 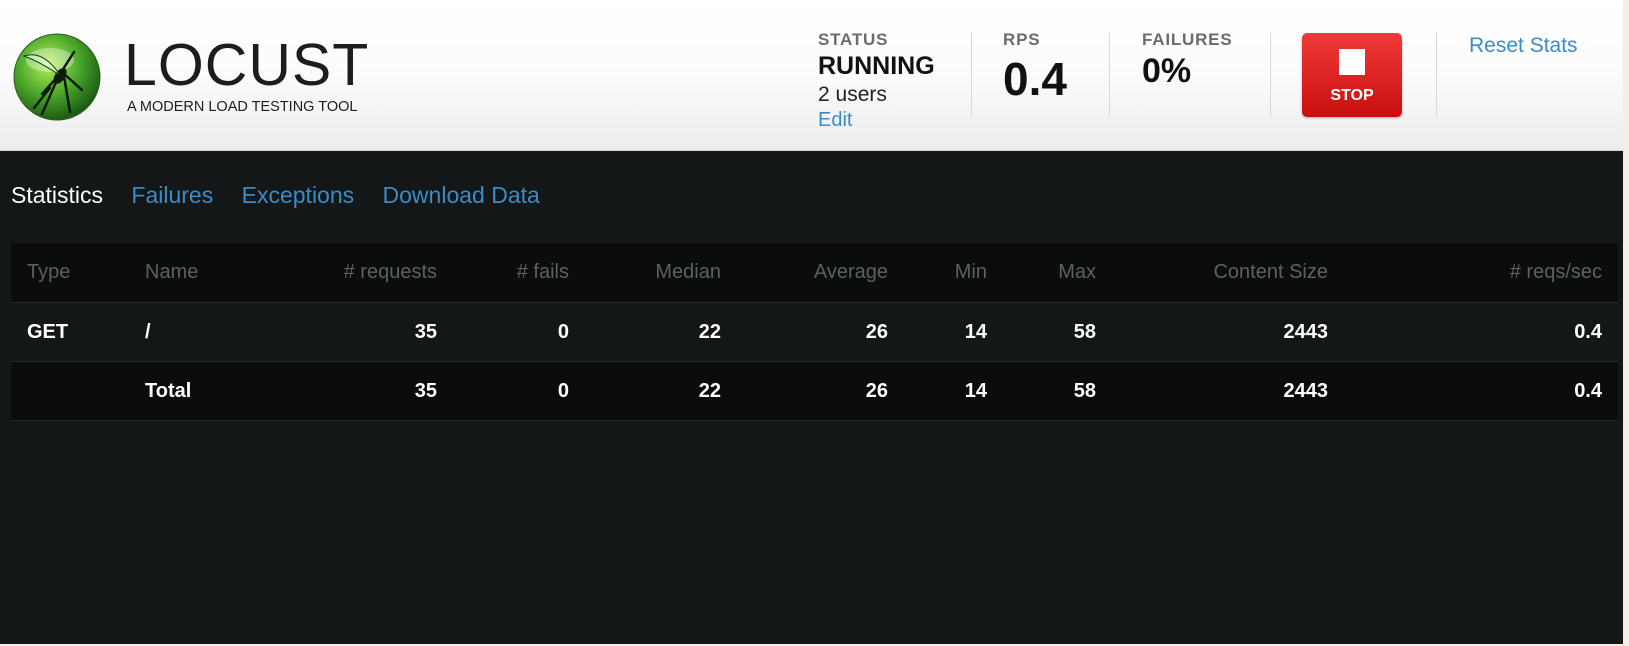 I want to click on header-average: Average, so click(x=820, y=273).